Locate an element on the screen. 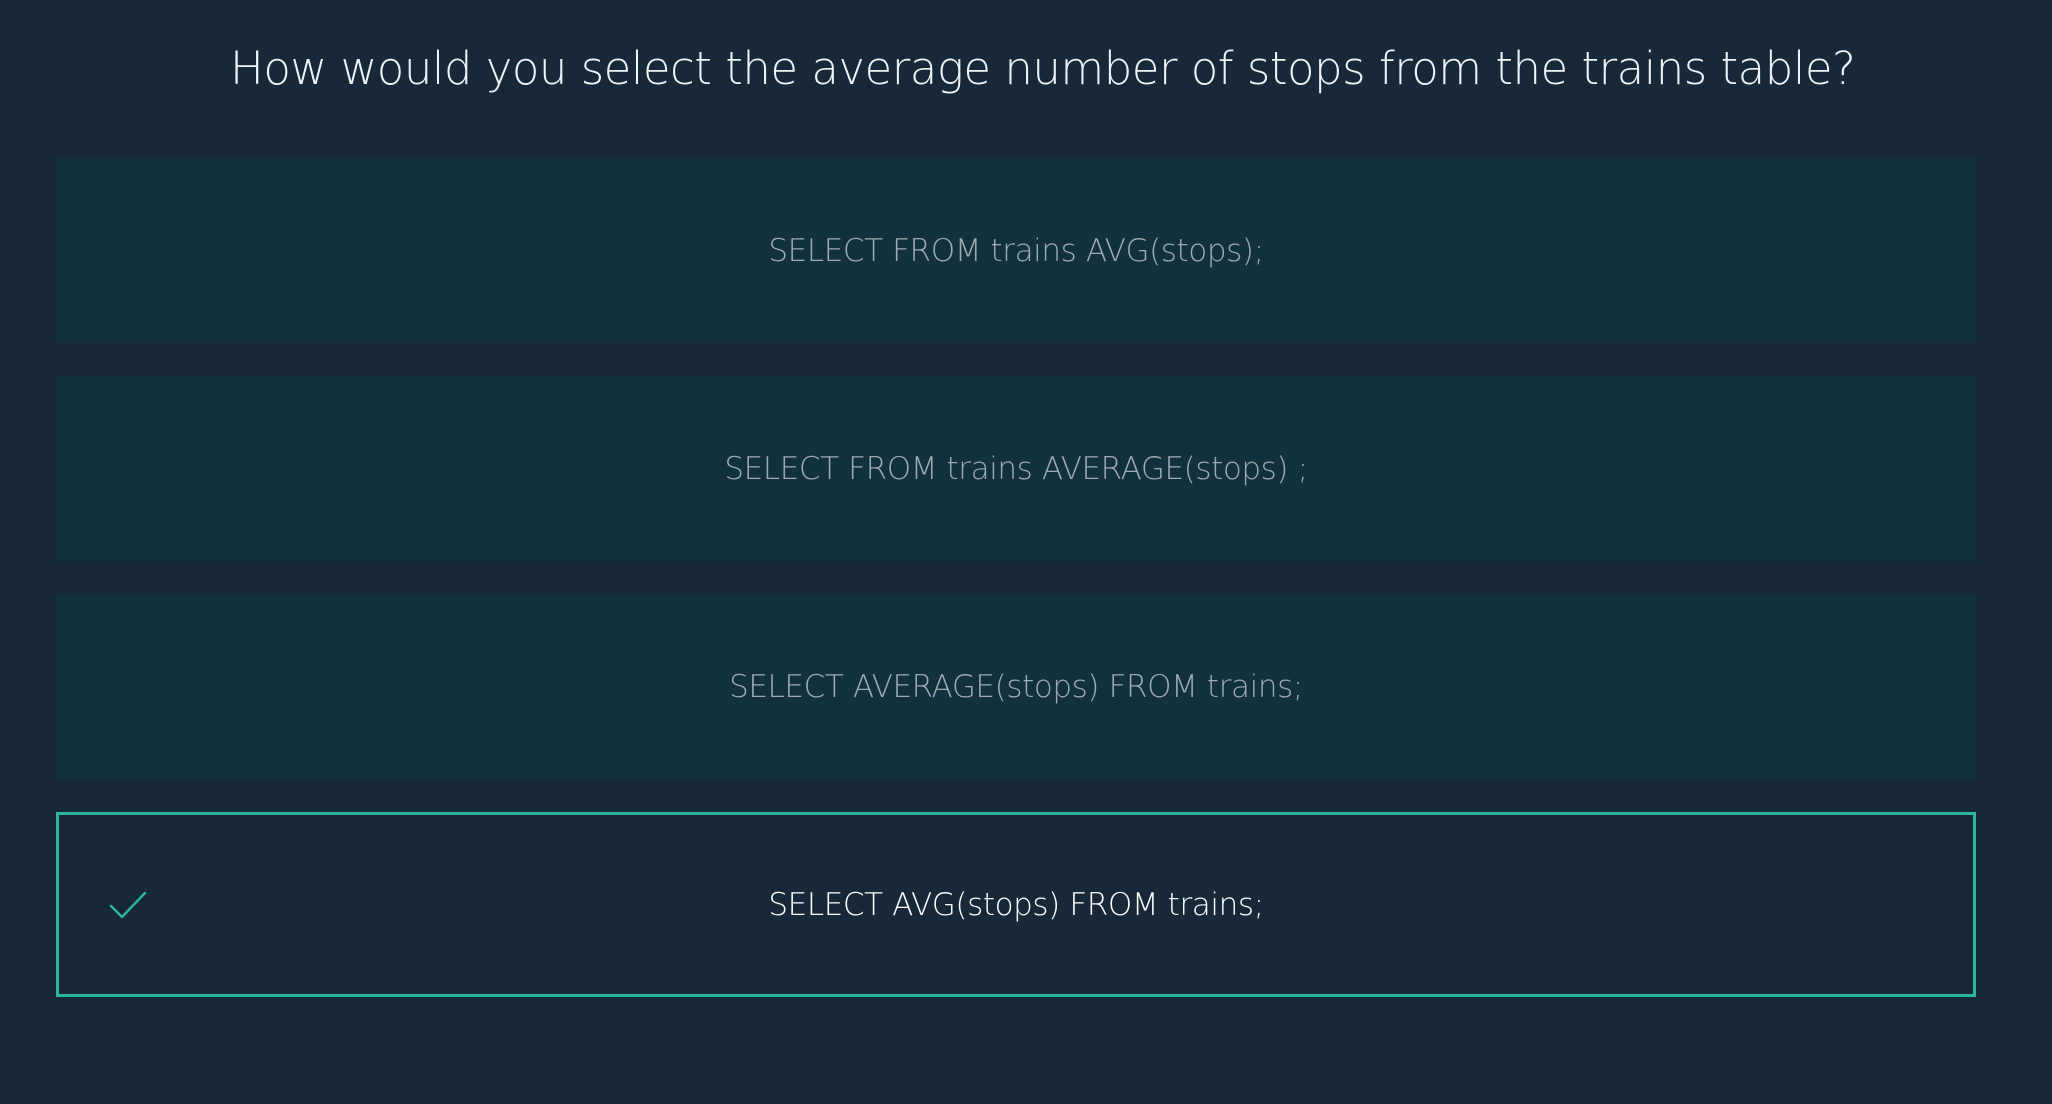  check-icon is located at coordinates (128, 904).